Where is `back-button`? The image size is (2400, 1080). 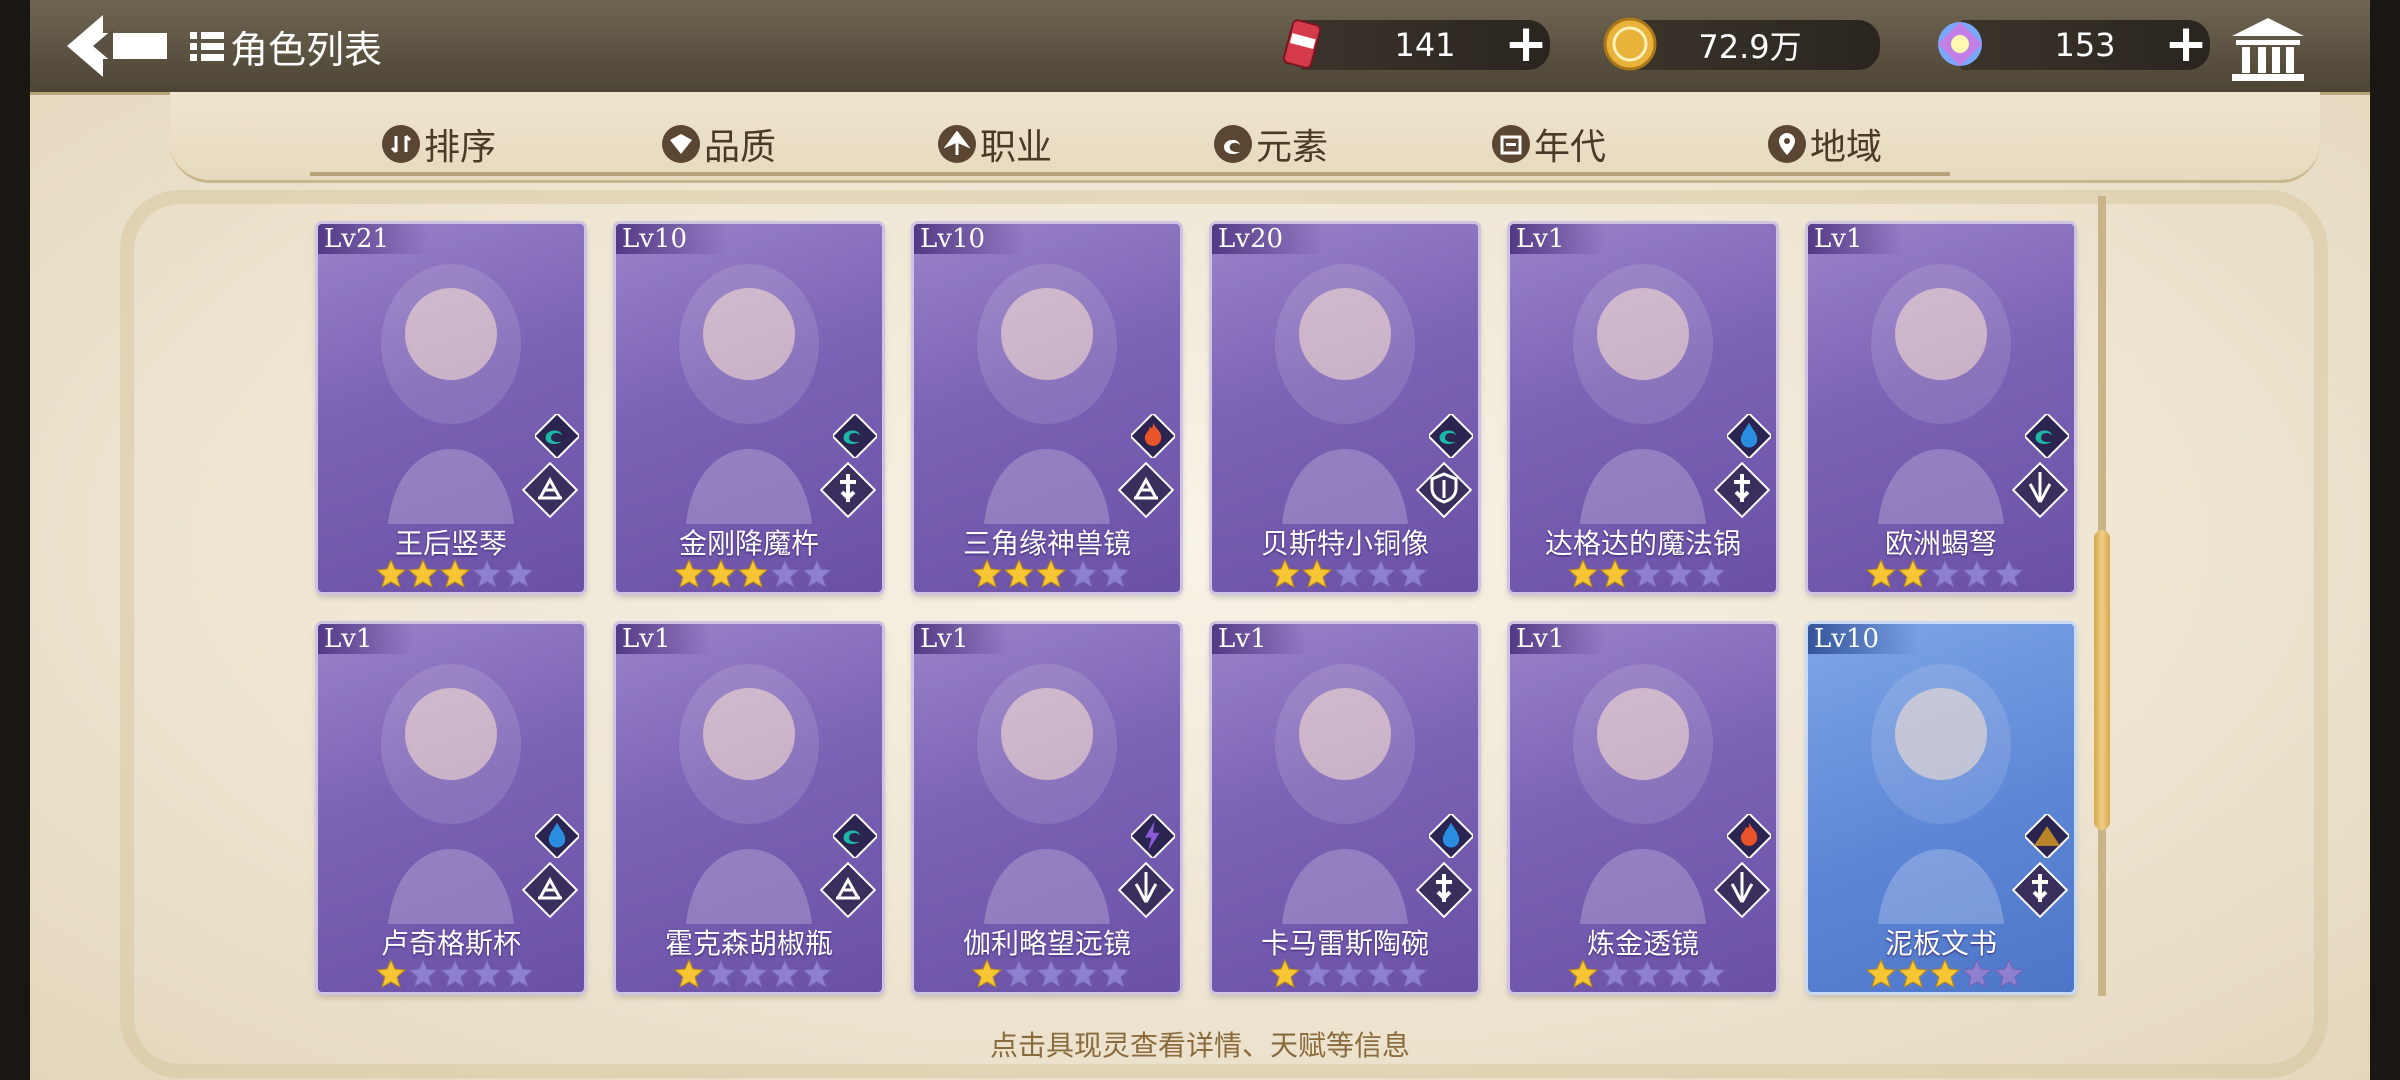
back-button is located at coordinates (118, 46).